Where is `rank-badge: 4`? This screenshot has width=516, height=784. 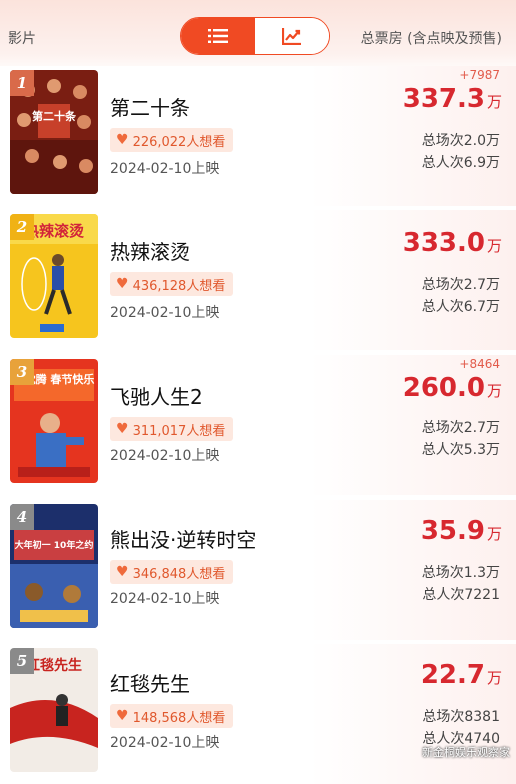
rank-badge: 4 is located at coordinates (22, 517).